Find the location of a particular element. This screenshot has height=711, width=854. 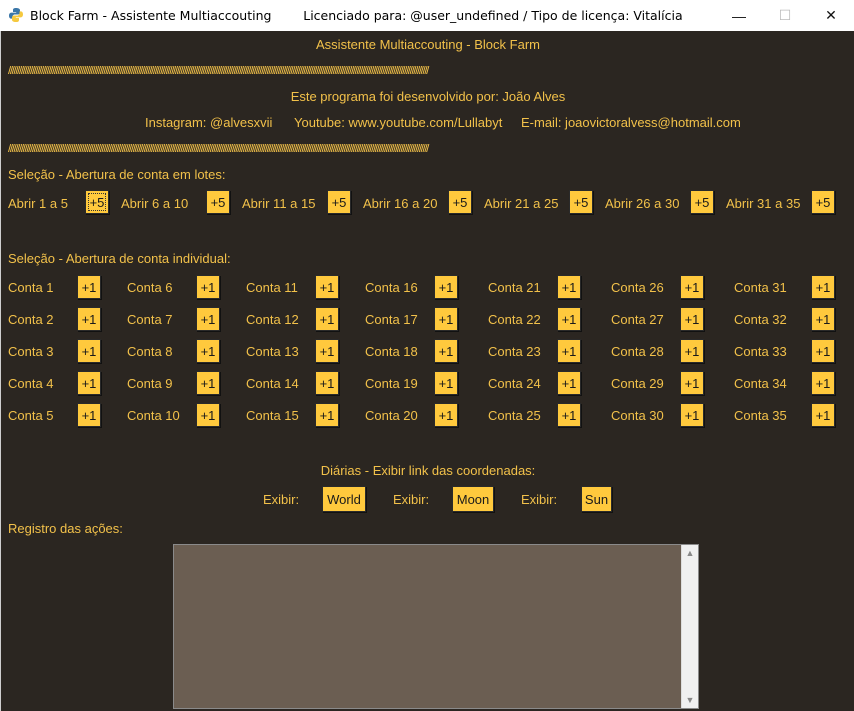

account-label: Conta 15 is located at coordinates (272, 415).